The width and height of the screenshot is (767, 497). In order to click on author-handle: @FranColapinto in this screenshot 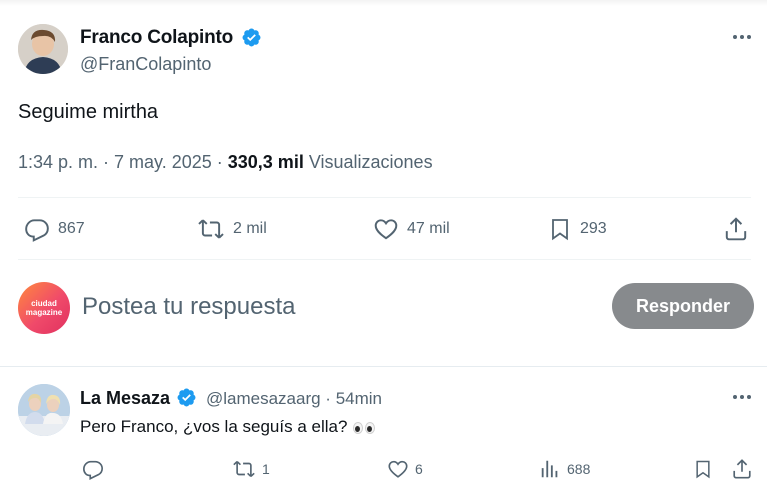, I will do `click(145, 64)`.